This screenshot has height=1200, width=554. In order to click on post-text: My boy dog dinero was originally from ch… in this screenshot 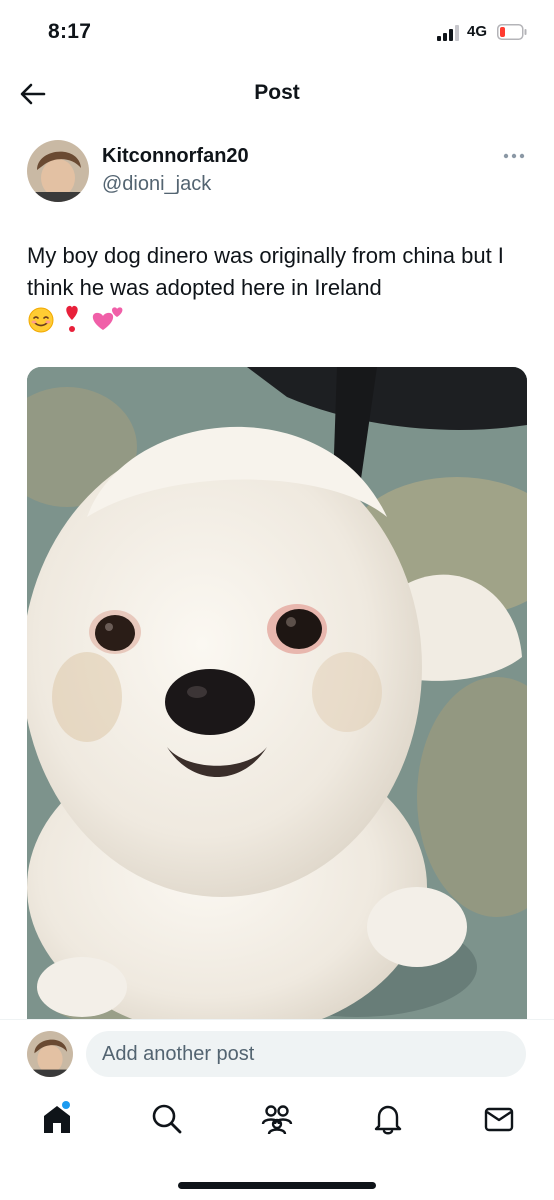, I will do `click(265, 271)`.